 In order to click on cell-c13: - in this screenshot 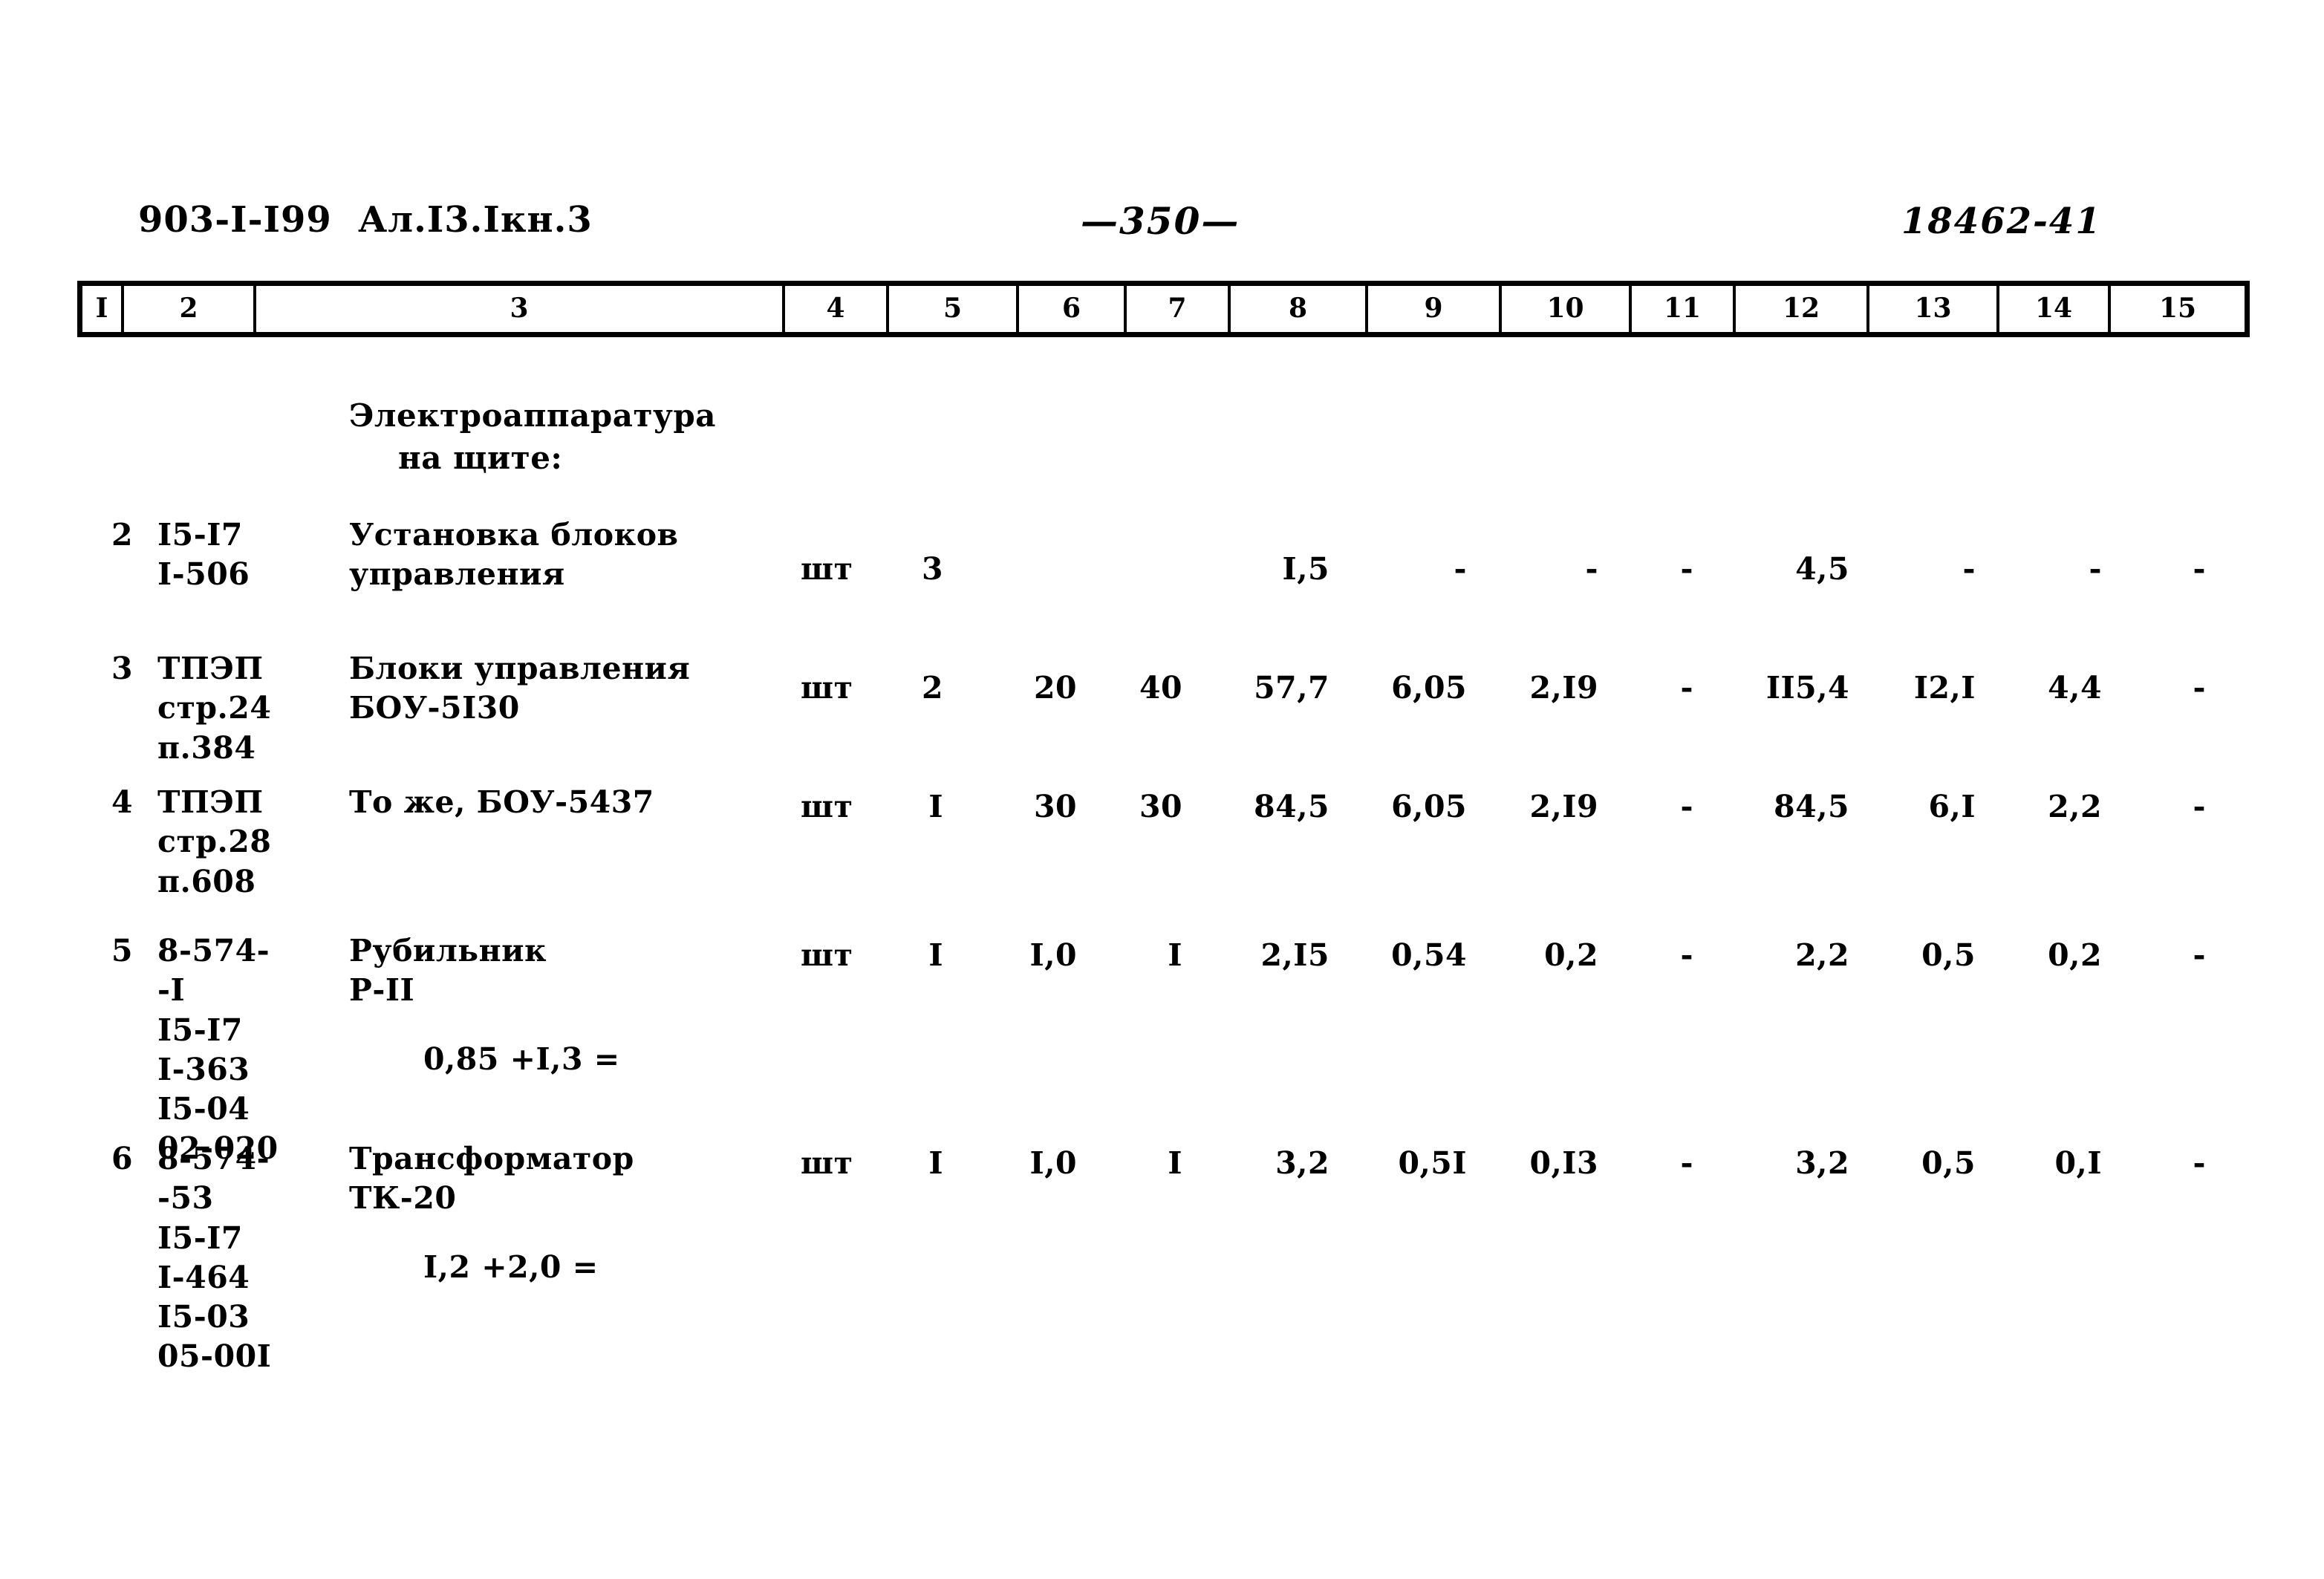, I will do `click(1969, 569)`.